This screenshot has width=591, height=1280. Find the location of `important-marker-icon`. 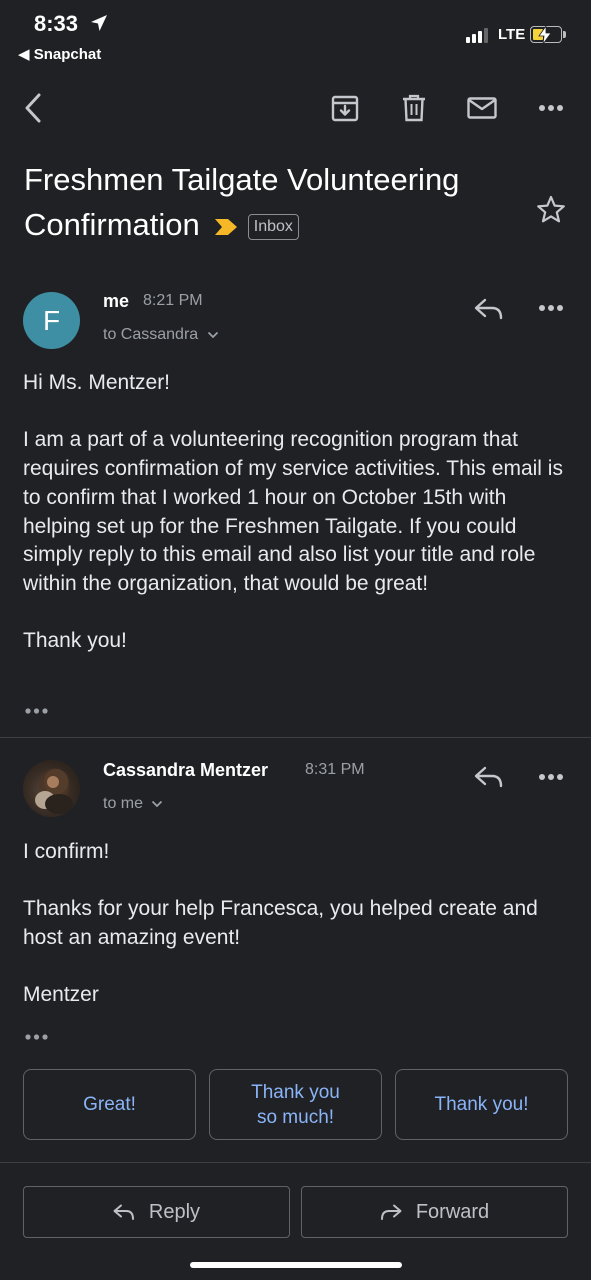

important-marker-icon is located at coordinates (226, 227).